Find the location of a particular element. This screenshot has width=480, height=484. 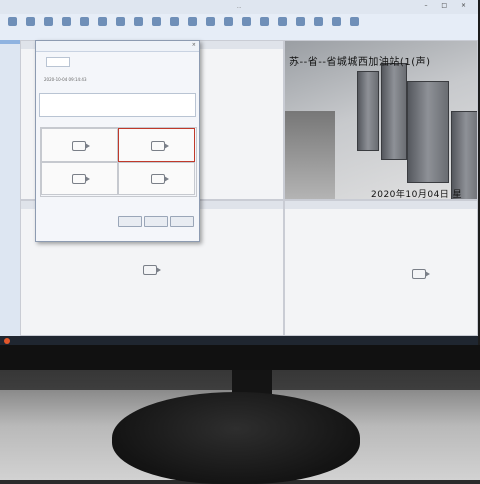

dialog-title is located at coordinates (117, 46).